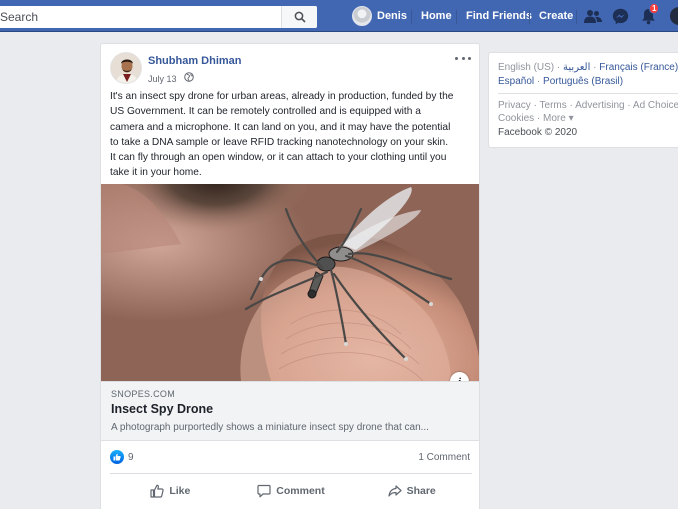 The width and height of the screenshot is (678, 509). Describe the element at coordinates (162, 79) in the screenshot. I see `post-timestamp: July 13` at that location.